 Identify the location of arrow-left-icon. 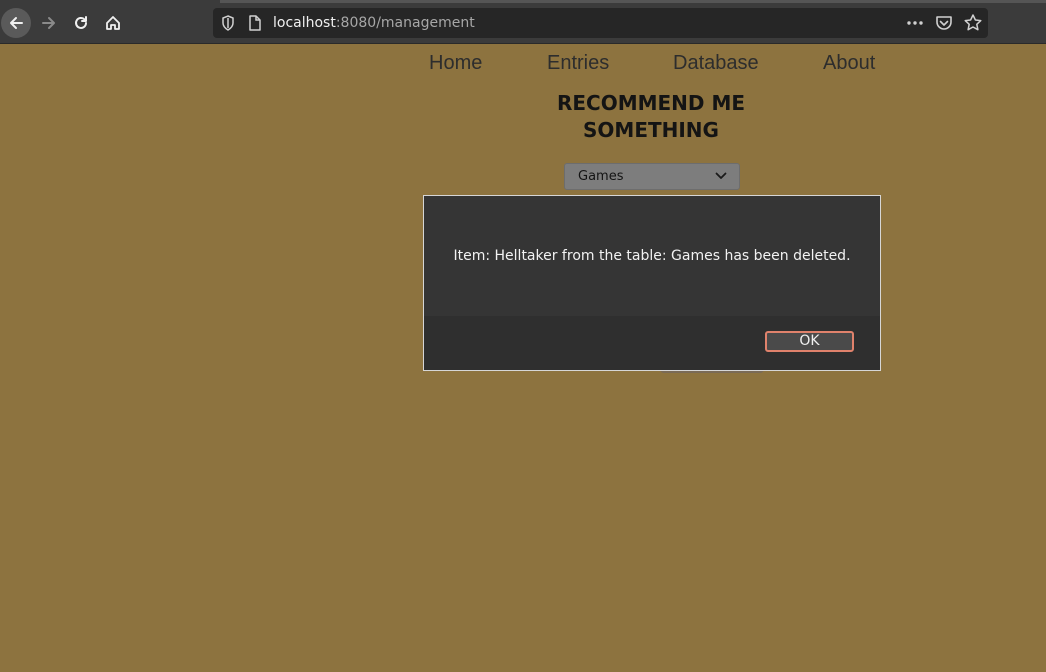
(16, 23).